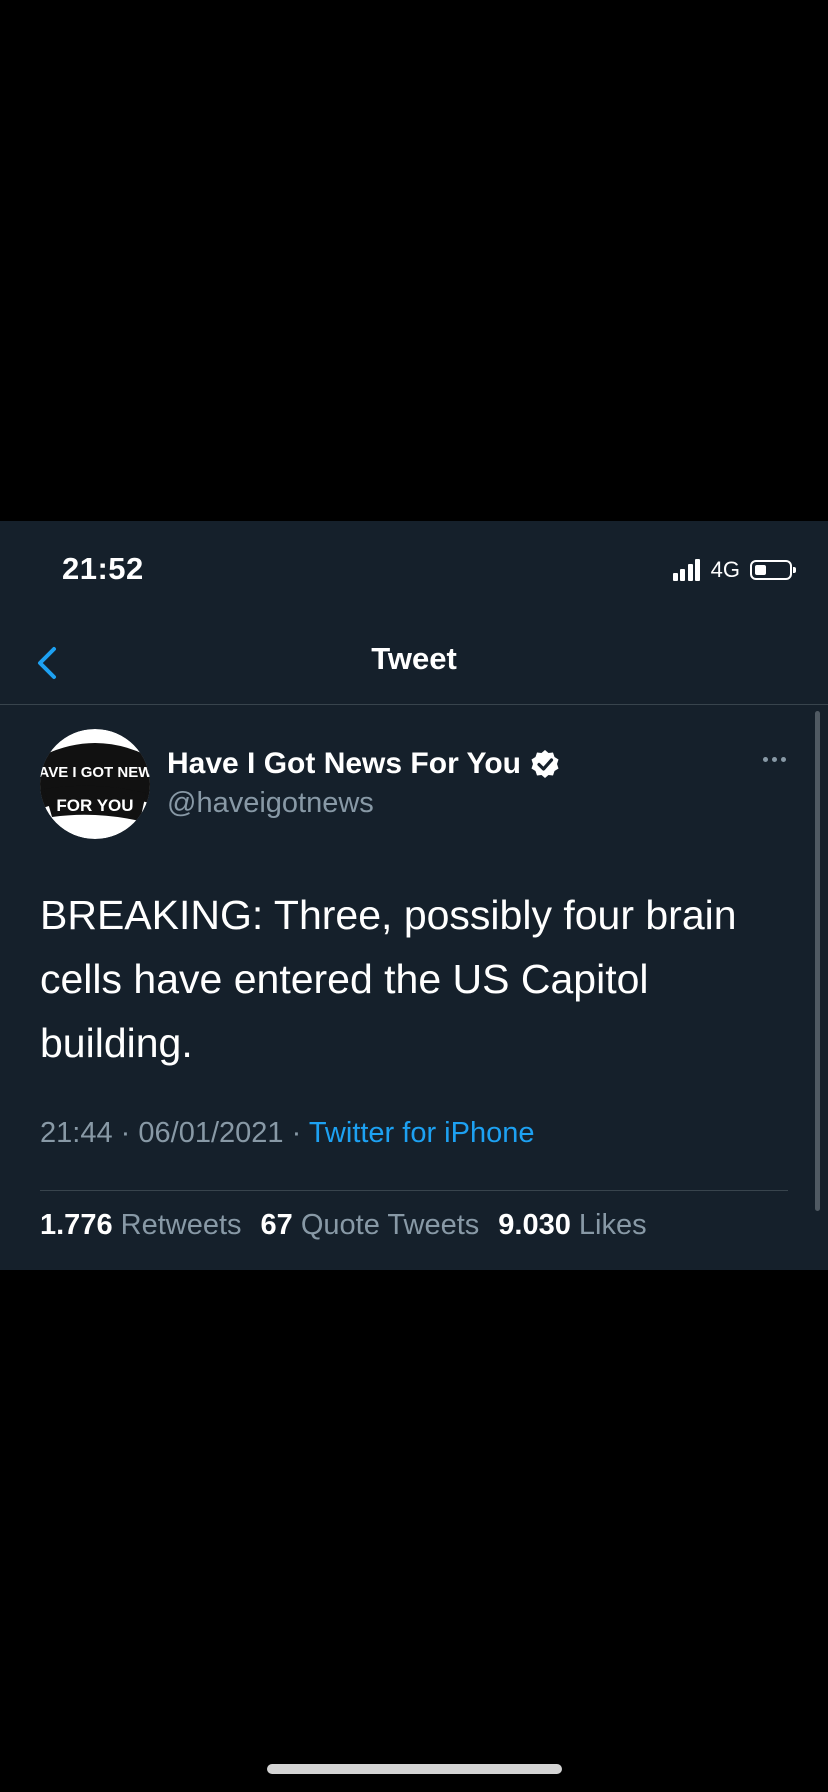  What do you see at coordinates (103, 568) in the screenshot?
I see `status-time: 21:52` at bounding box center [103, 568].